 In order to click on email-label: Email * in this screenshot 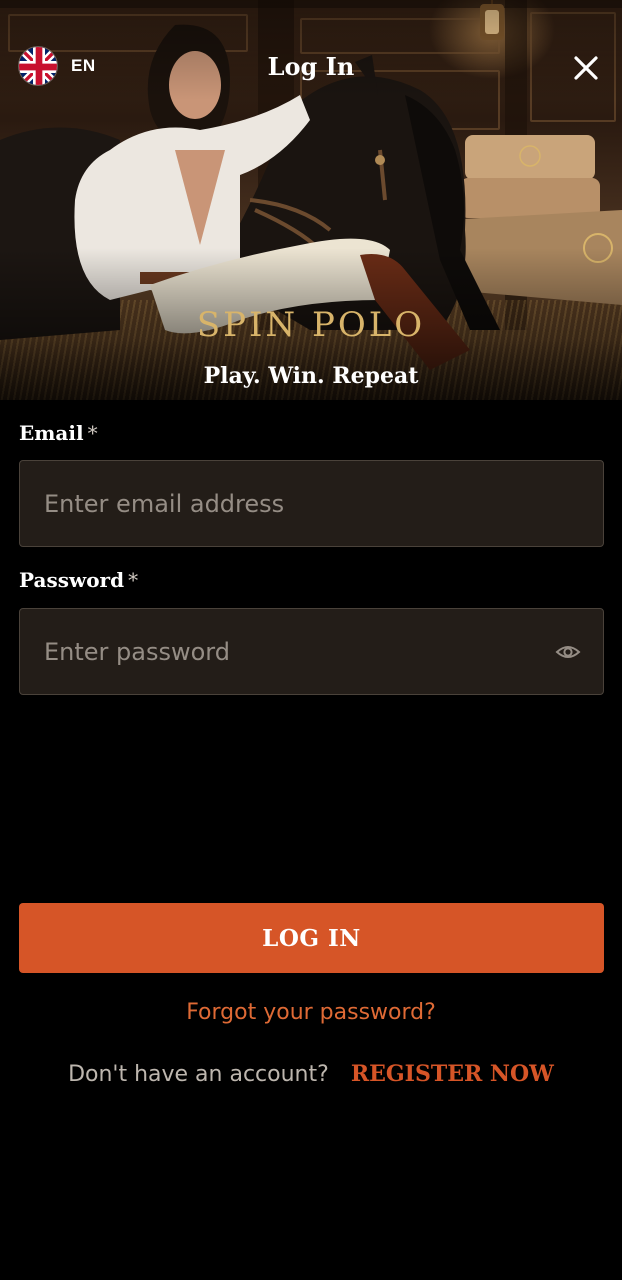, I will do `click(58, 433)`.